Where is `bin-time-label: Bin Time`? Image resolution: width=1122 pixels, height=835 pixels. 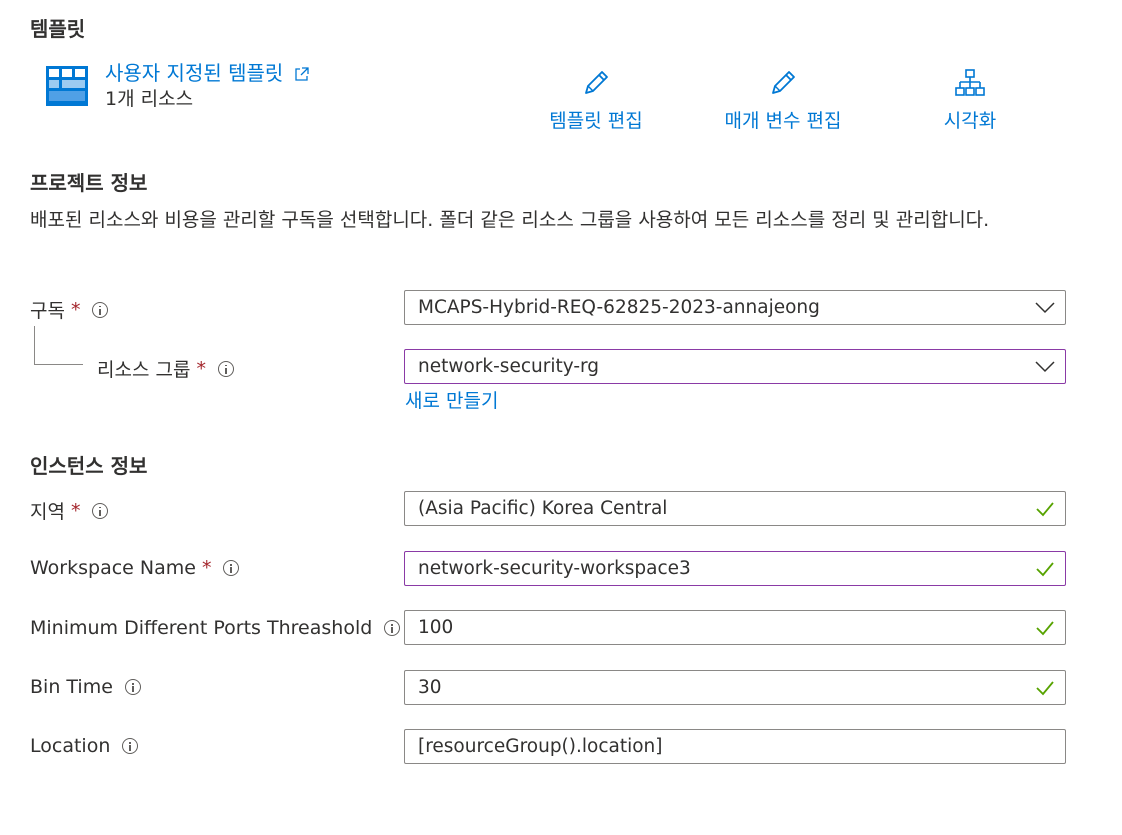
bin-time-label: Bin Time is located at coordinates (85, 687).